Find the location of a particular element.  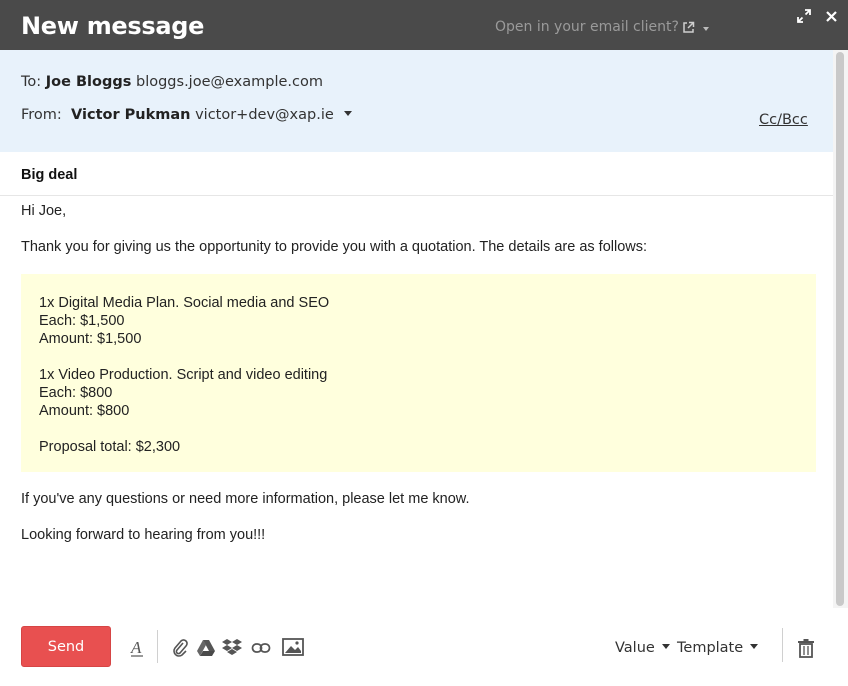

cc-bcc-link: Cc/Bcc is located at coordinates (783, 120).